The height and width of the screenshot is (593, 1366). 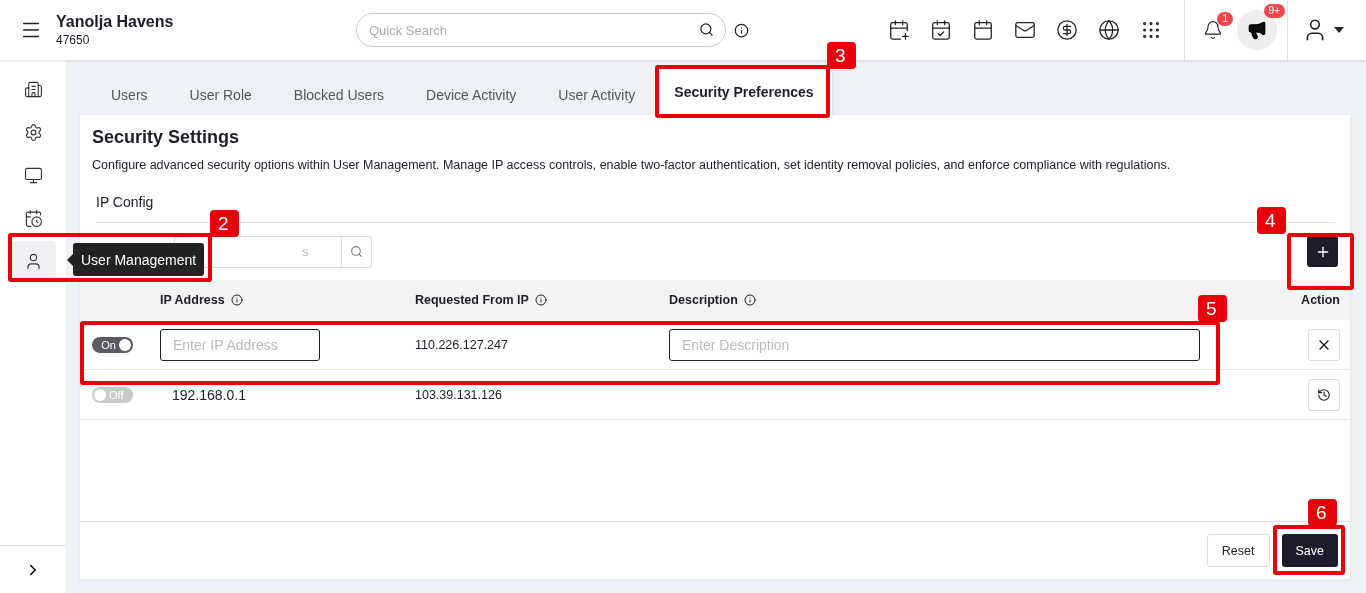 What do you see at coordinates (458, 394) in the screenshot?
I see `table-cell-text: 103.39.131.126` at bounding box center [458, 394].